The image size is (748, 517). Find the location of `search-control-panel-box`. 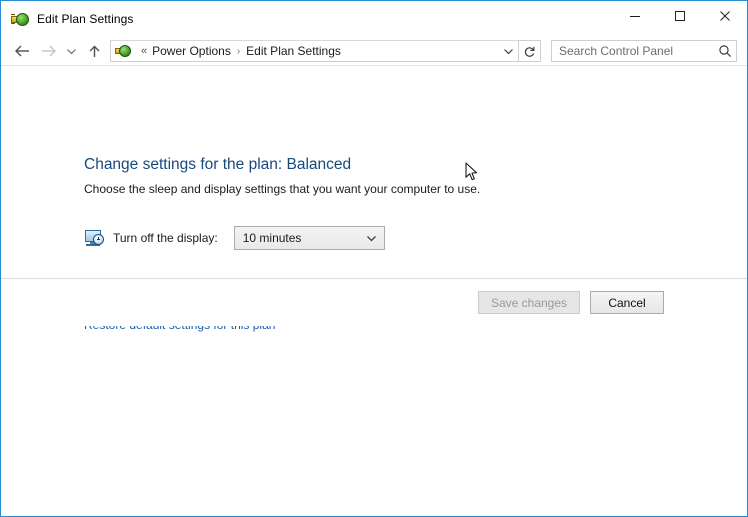

search-control-panel-box is located at coordinates (644, 51).